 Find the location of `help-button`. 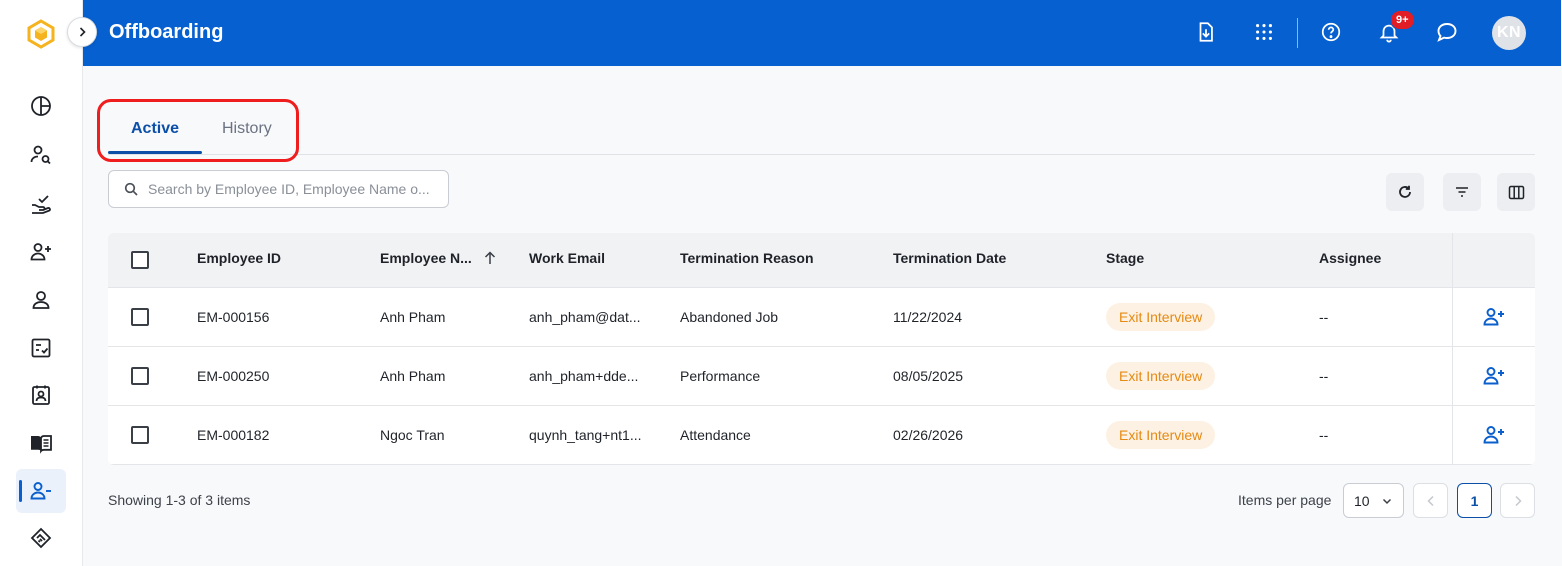

help-button is located at coordinates (1331, 32).